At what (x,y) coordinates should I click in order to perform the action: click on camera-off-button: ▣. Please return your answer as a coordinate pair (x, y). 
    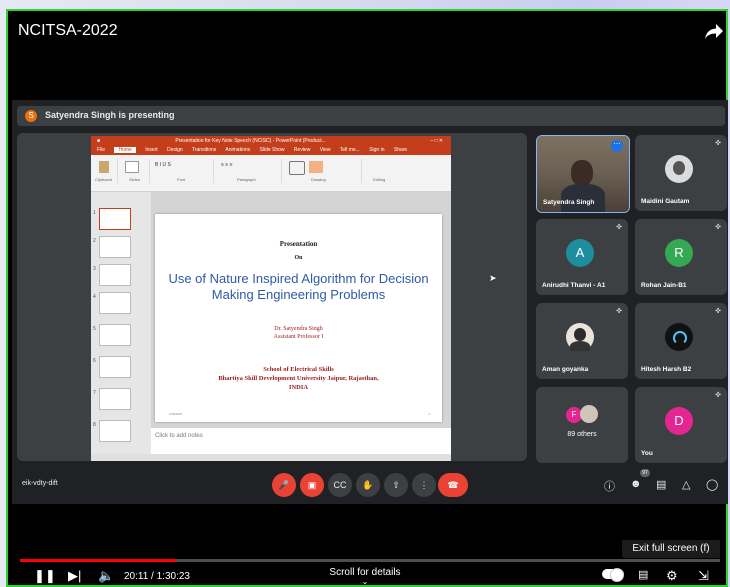
    Looking at the image, I should click on (312, 485).